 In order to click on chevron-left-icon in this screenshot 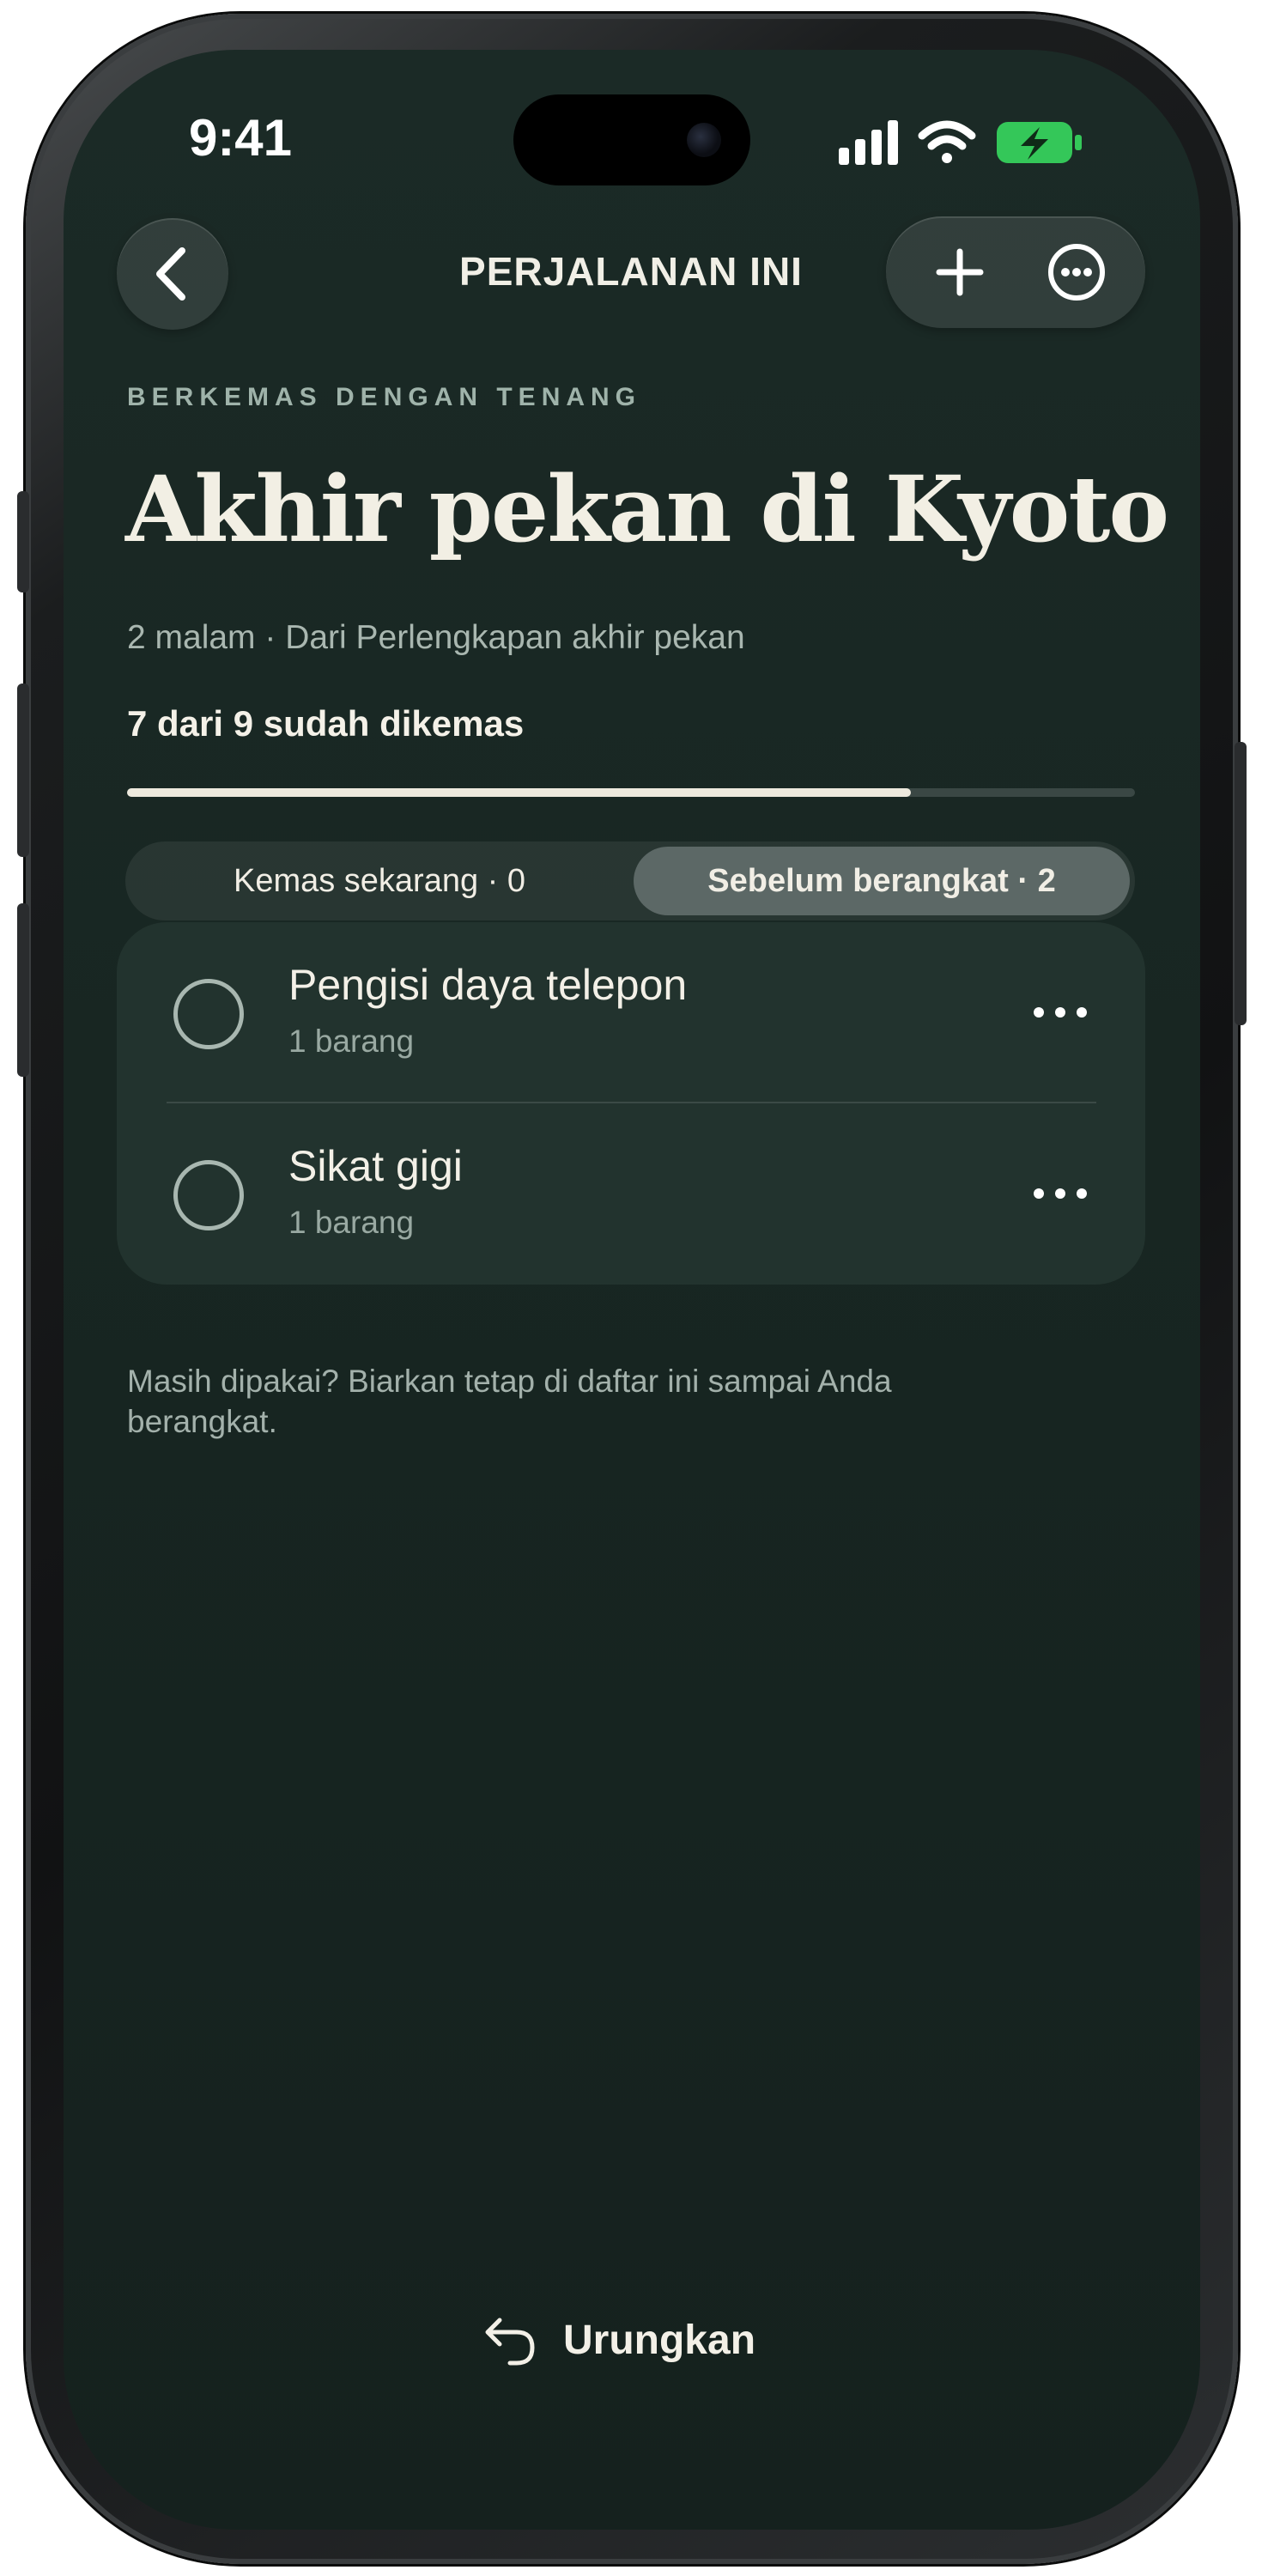, I will do `click(170, 274)`.